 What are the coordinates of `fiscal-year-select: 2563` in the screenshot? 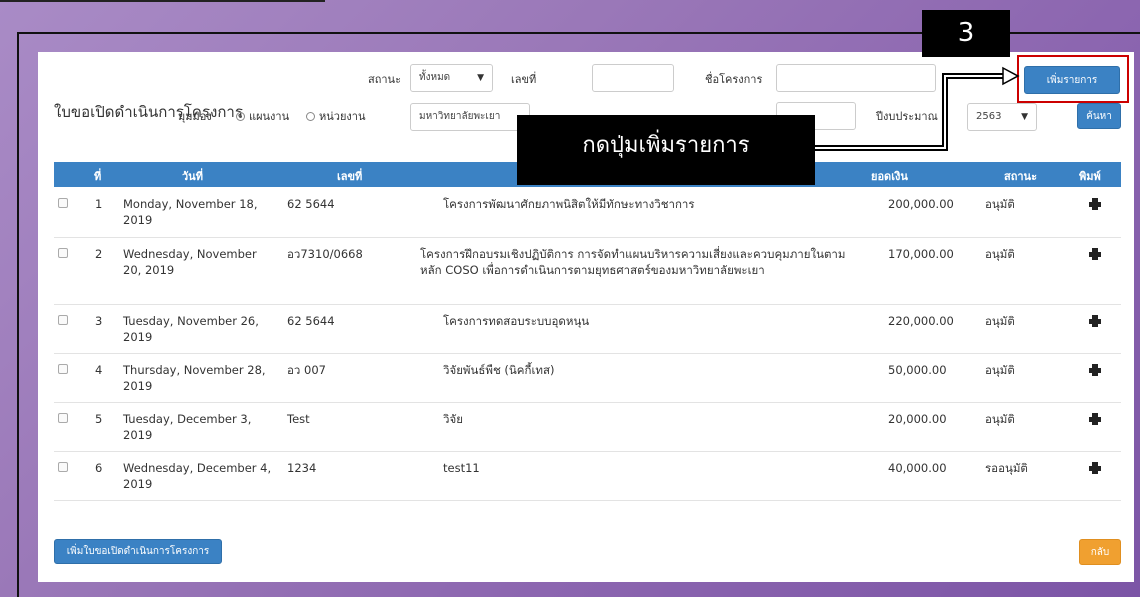 It's located at (1002, 117).